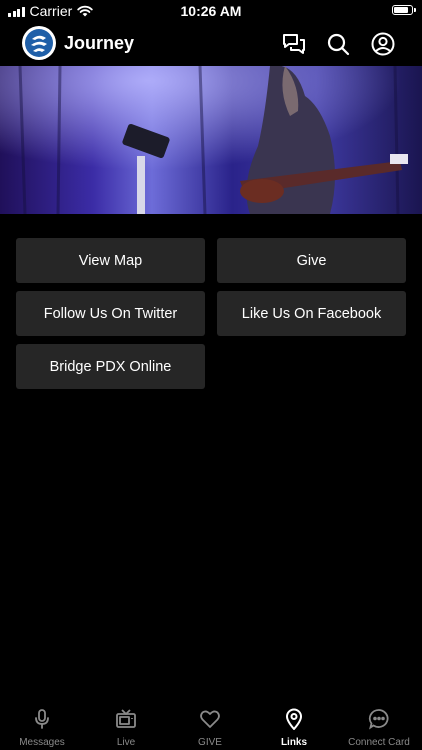  What do you see at coordinates (110, 260) in the screenshot?
I see `view-map-button: View Map` at bounding box center [110, 260].